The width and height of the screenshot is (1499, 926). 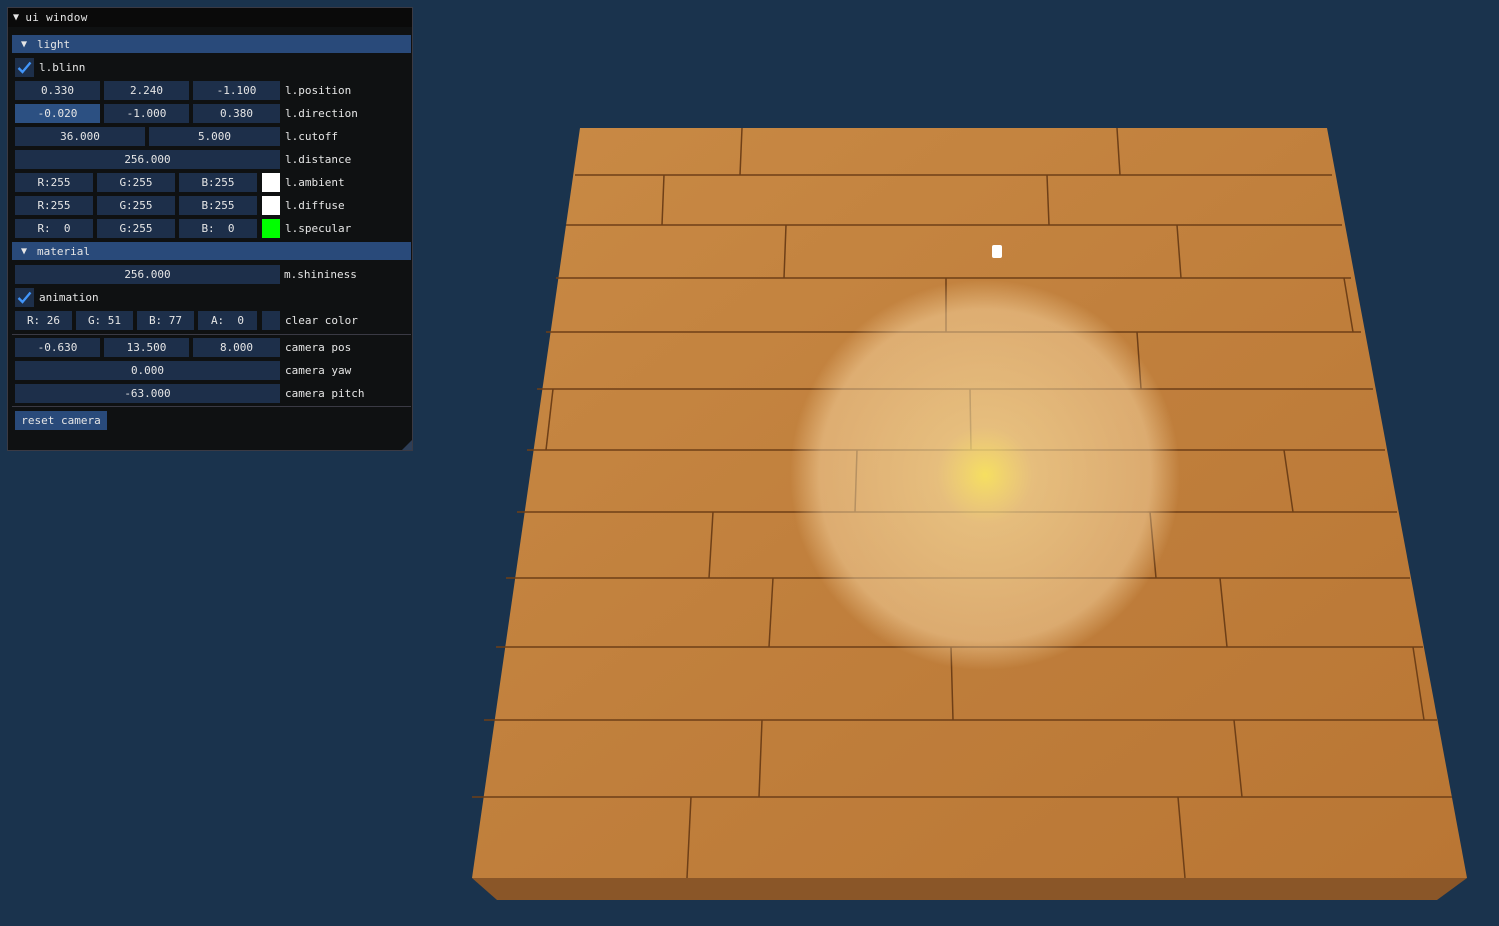 I want to click on clear-color-r-field: R: 26, so click(x=43, y=320).